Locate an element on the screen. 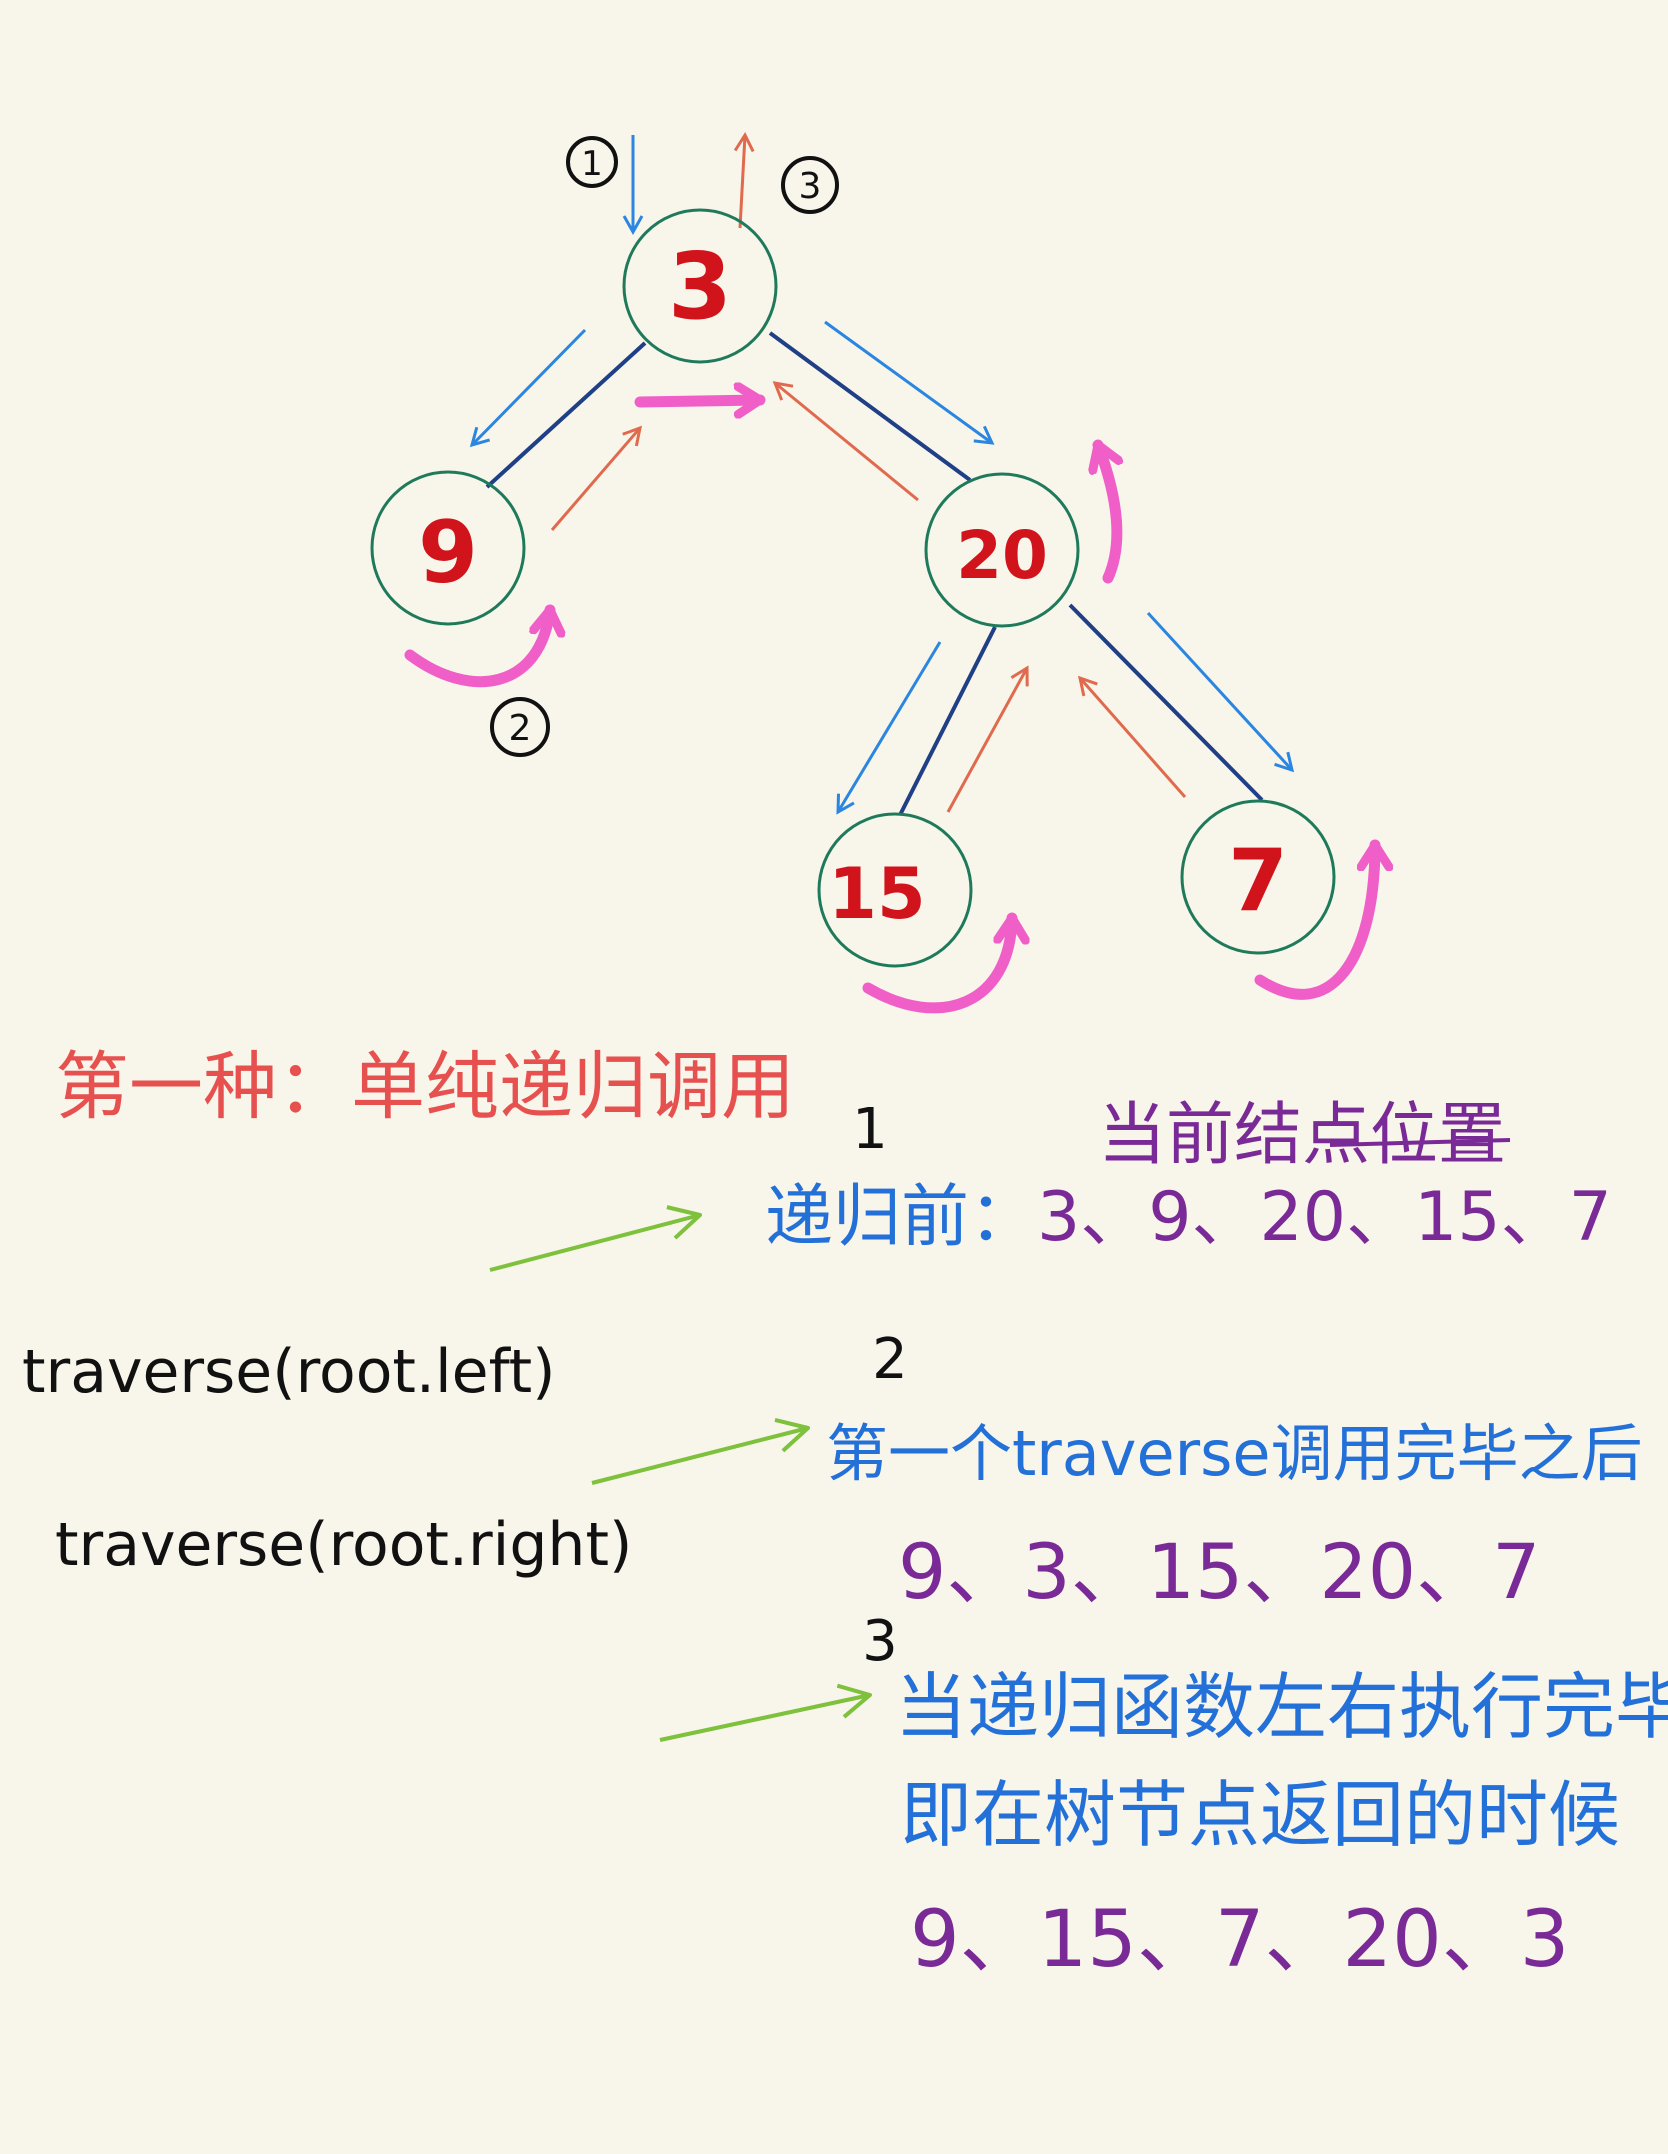 This screenshot has width=1668, height=2154. node-label-3: 3 is located at coordinates (700, 286).